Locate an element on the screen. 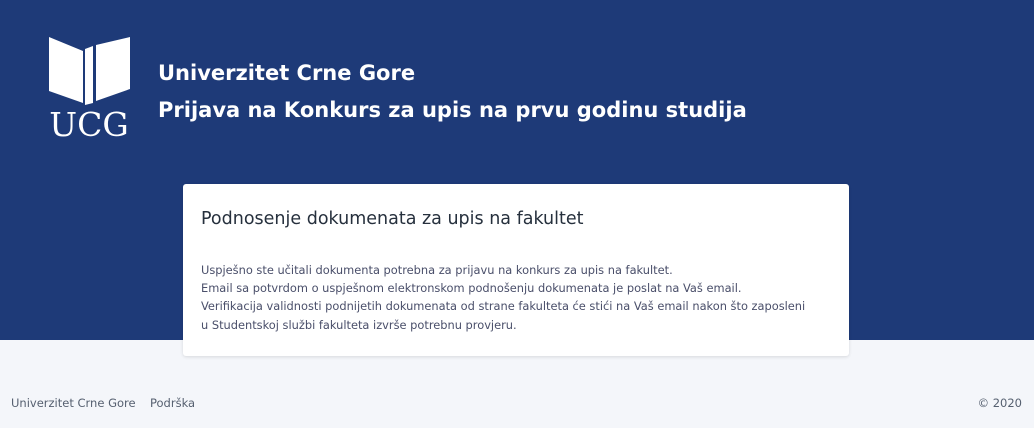 The image size is (1034, 428). footer: Univerzitet Crne Gore Podrška © 2020 is located at coordinates (517, 404).